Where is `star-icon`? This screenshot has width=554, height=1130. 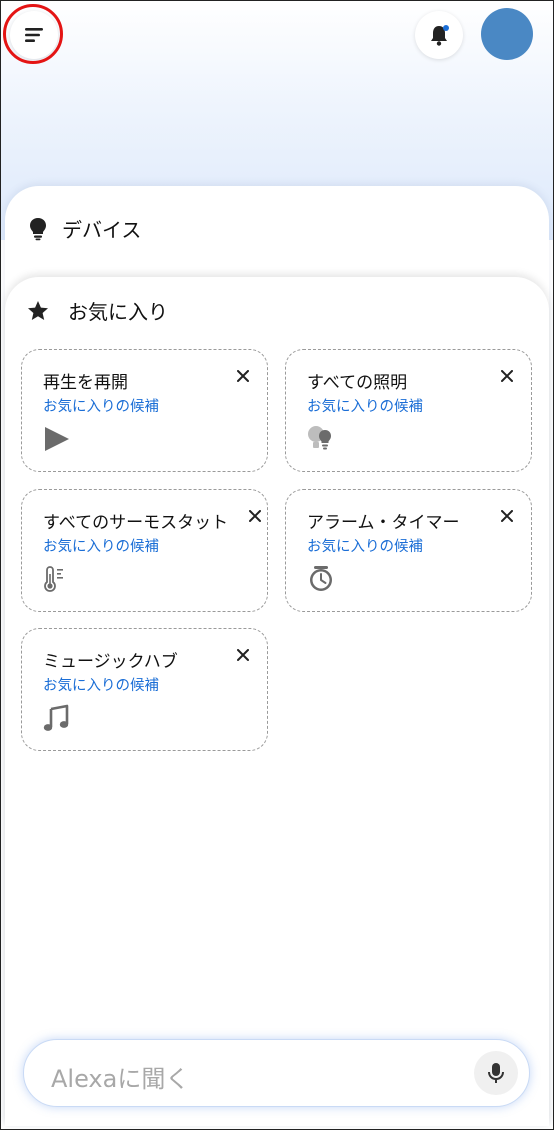
star-icon is located at coordinates (38, 310).